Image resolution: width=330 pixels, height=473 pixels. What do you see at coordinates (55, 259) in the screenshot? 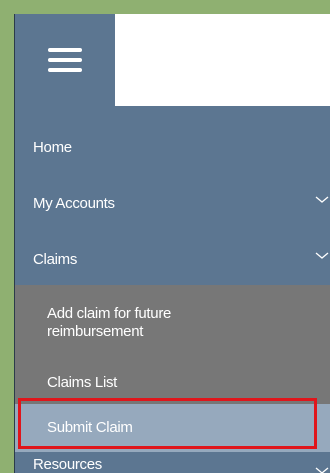
I see `nav-item-label: Claims` at bounding box center [55, 259].